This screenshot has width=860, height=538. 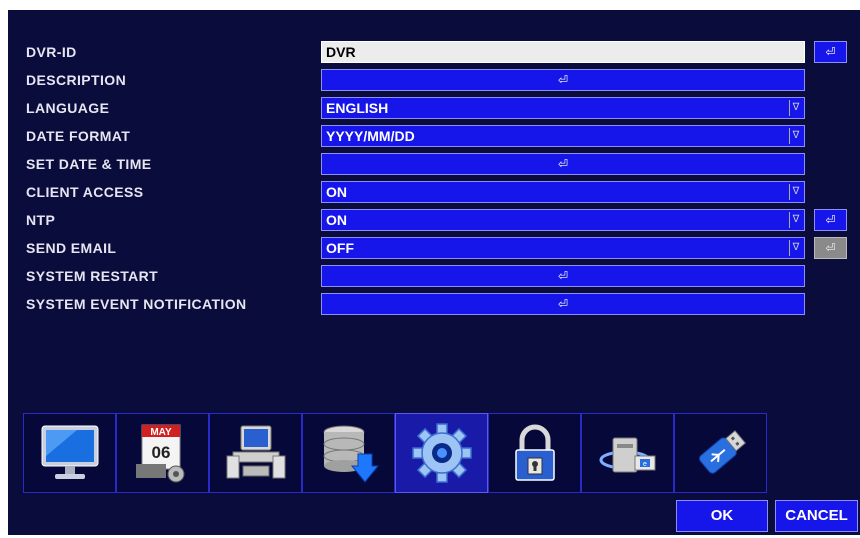 What do you see at coordinates (830, 52) in the screenshot?
I see `dvr-id-edit-button: ⏎` at bounding box center [830, 52].